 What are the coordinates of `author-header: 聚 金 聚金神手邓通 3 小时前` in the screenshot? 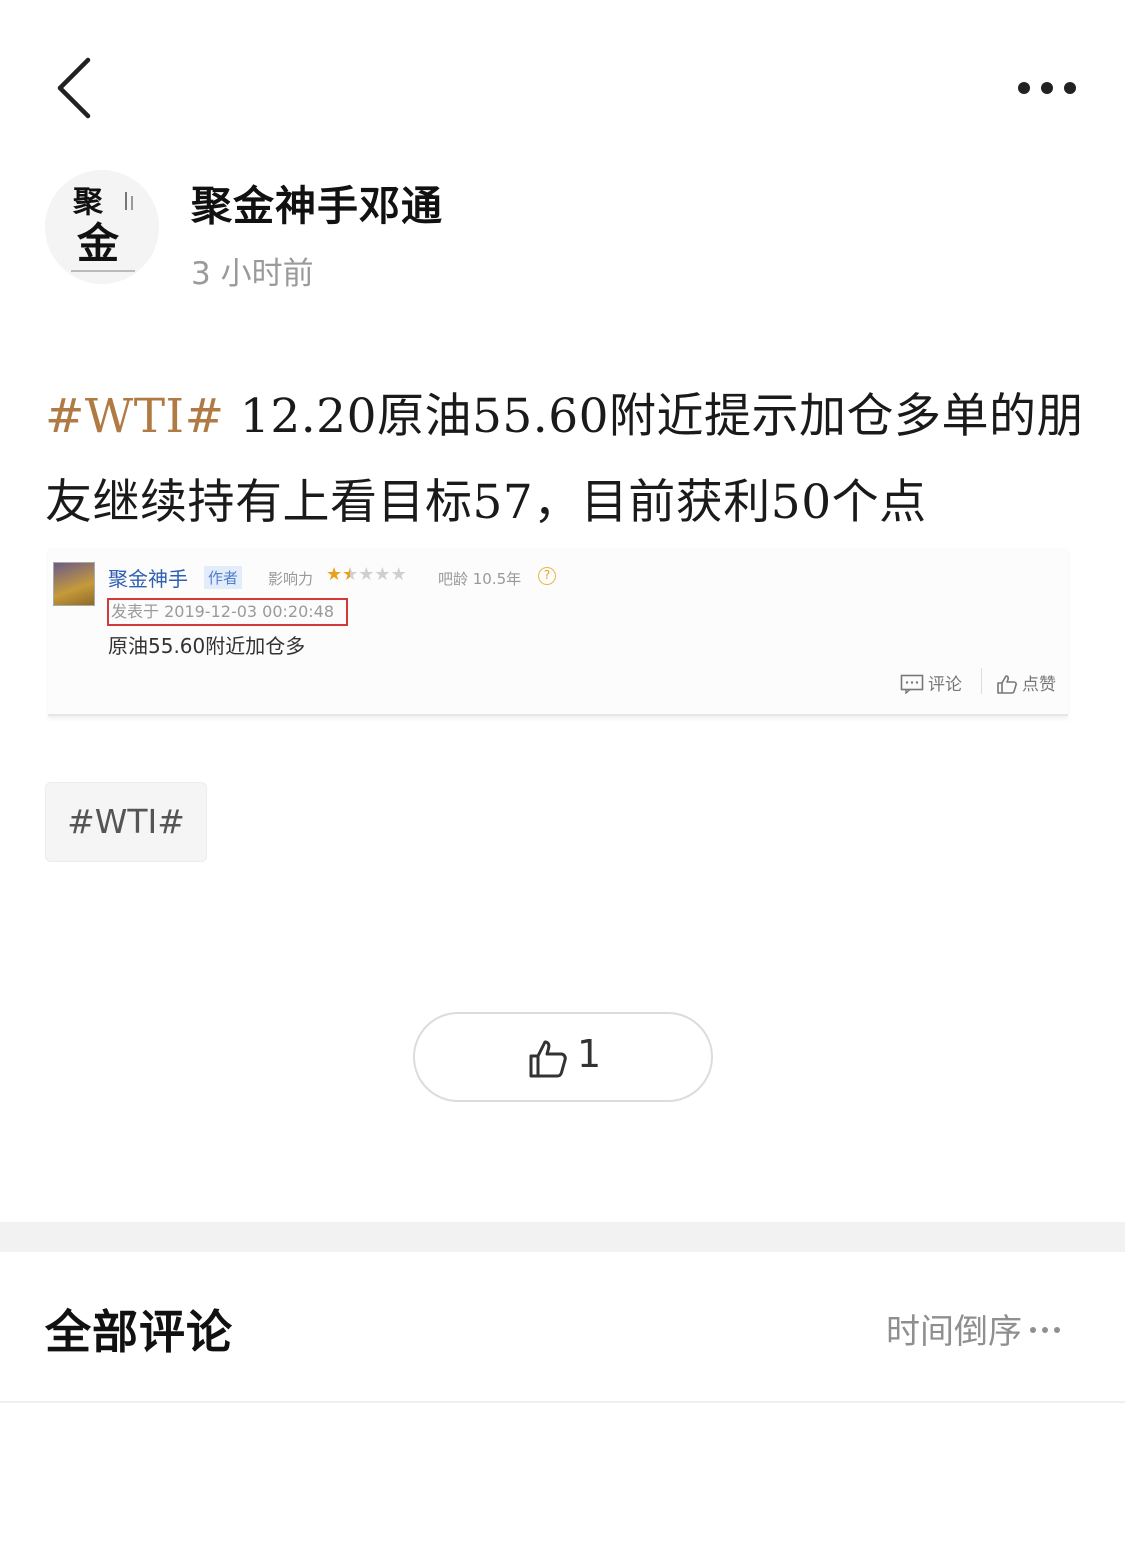 It's located at (395, 231).